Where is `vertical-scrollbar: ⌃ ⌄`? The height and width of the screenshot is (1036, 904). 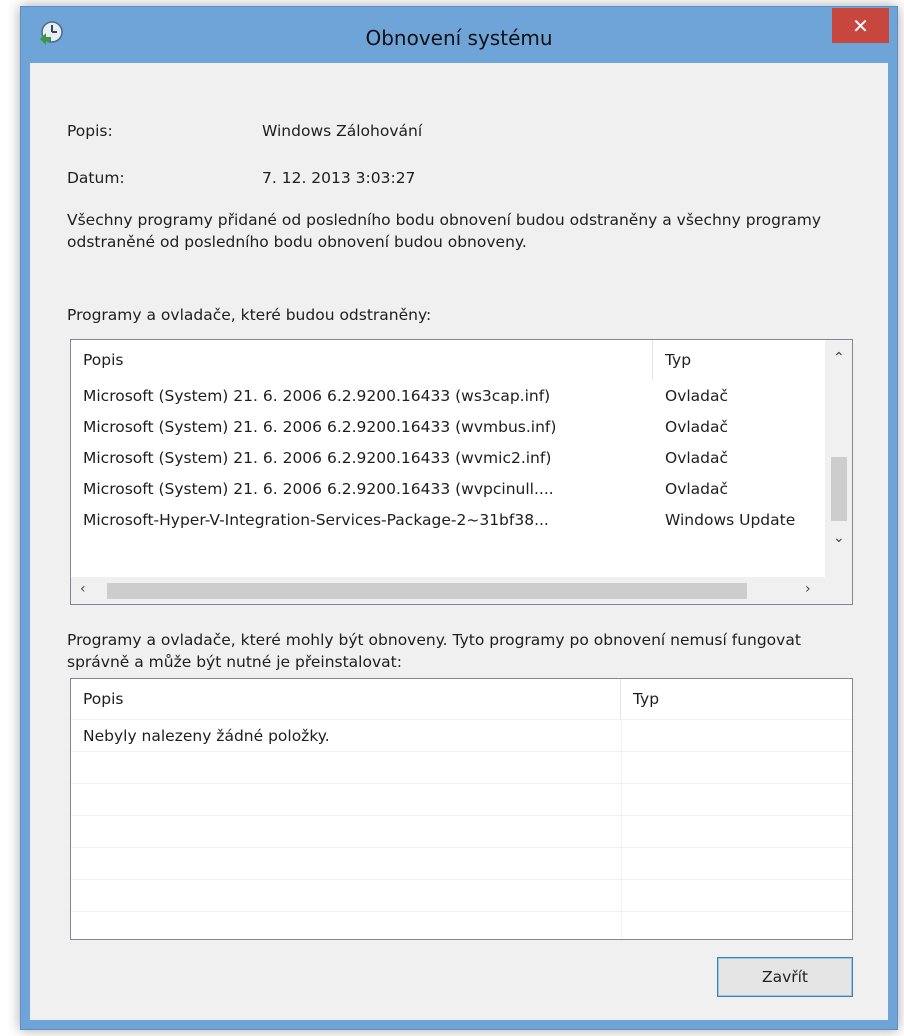
vertical-scrollbar: ⌃ ⌄ is located at coordinates (838, 458).